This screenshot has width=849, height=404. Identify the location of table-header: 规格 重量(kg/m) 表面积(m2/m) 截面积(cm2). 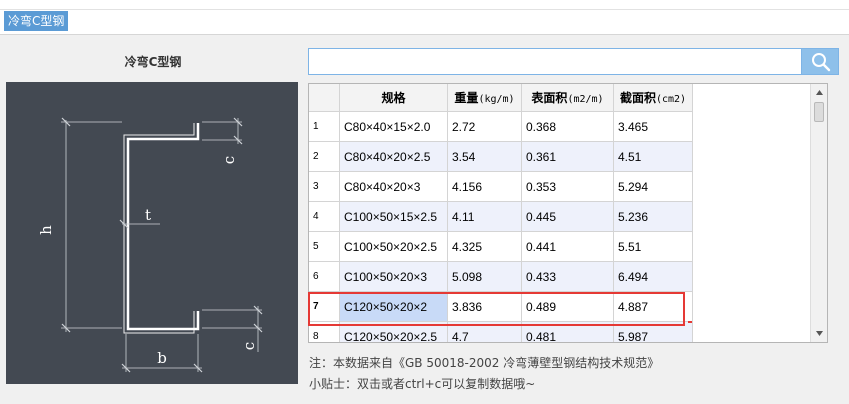
(501, 99).